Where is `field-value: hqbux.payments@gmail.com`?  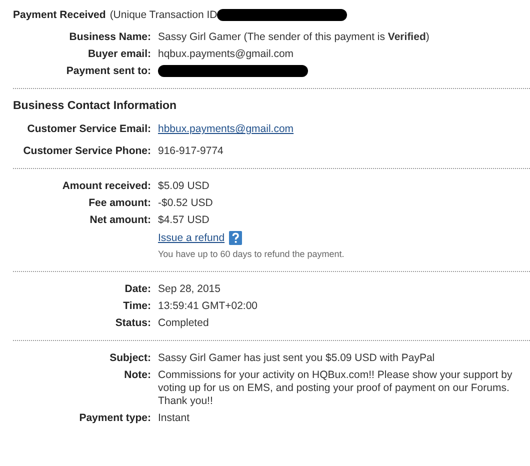
field-value: hqbux.payments@gmail.com is located at coordinates (226, 54).